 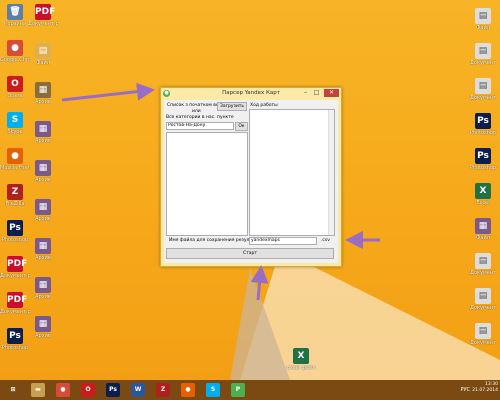 What do you see at coordinates (465, 390) in the screenshot?
I see `language-indicator: РУС` at bounding box center [465, 390].